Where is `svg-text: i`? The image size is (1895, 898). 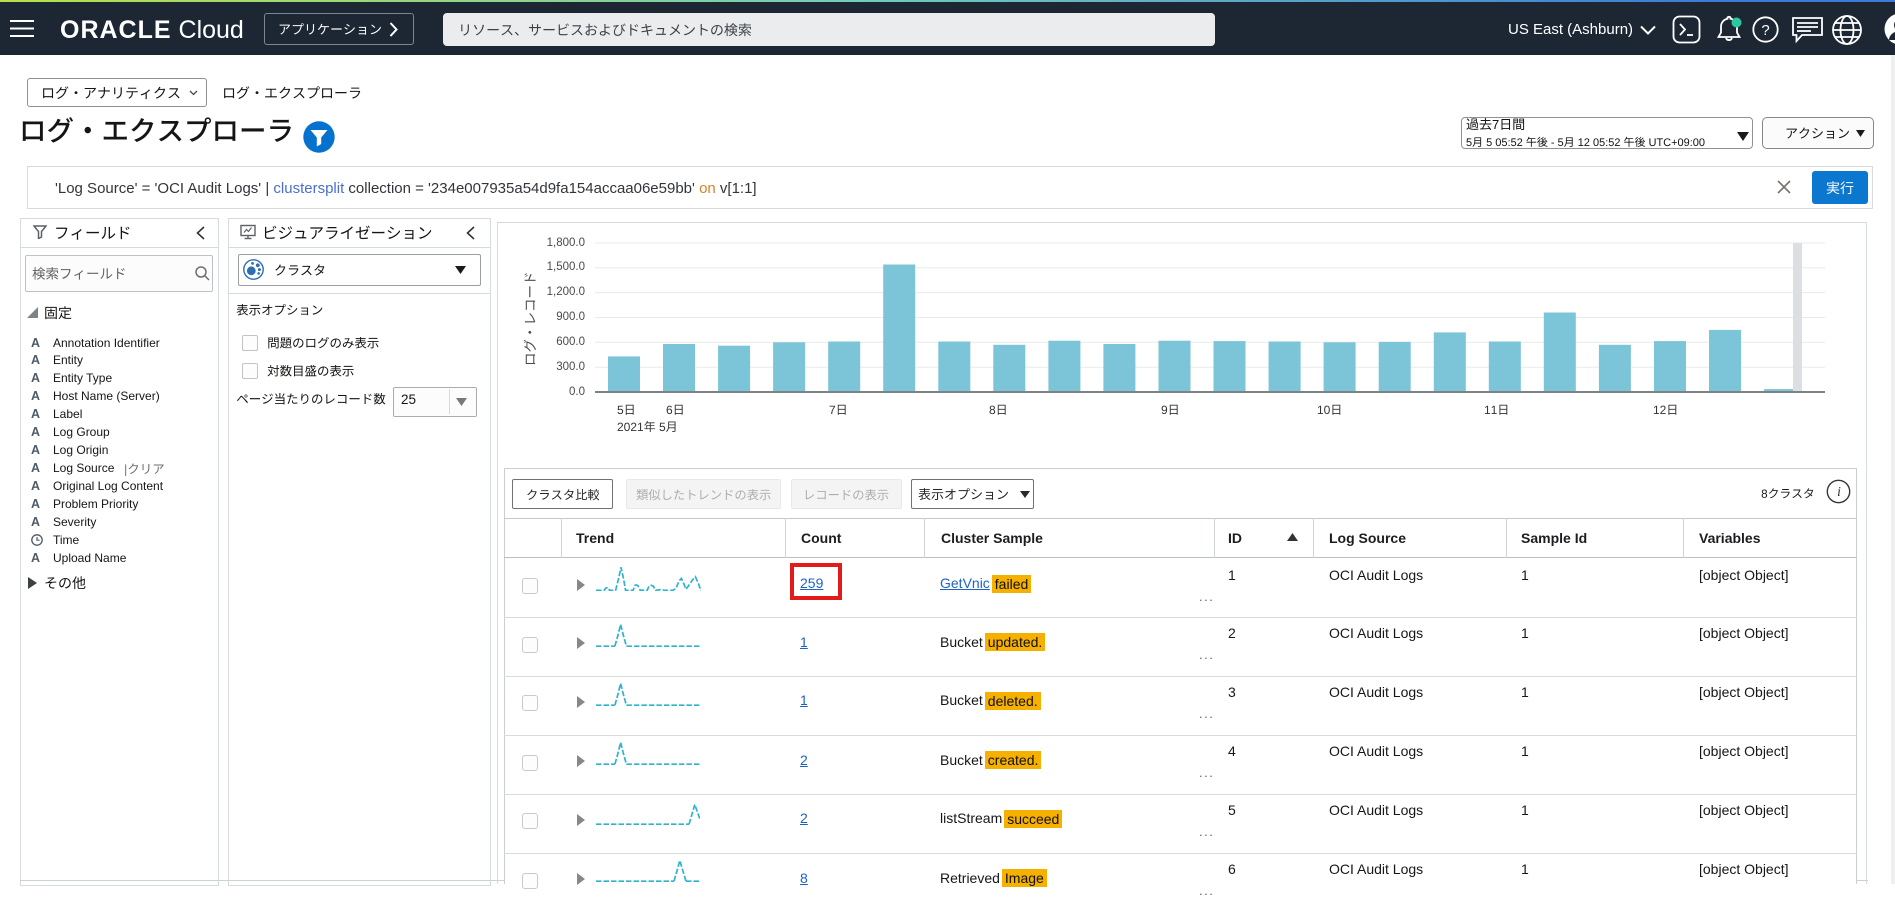 svg-text: i is located at coordinates (1839, 491).